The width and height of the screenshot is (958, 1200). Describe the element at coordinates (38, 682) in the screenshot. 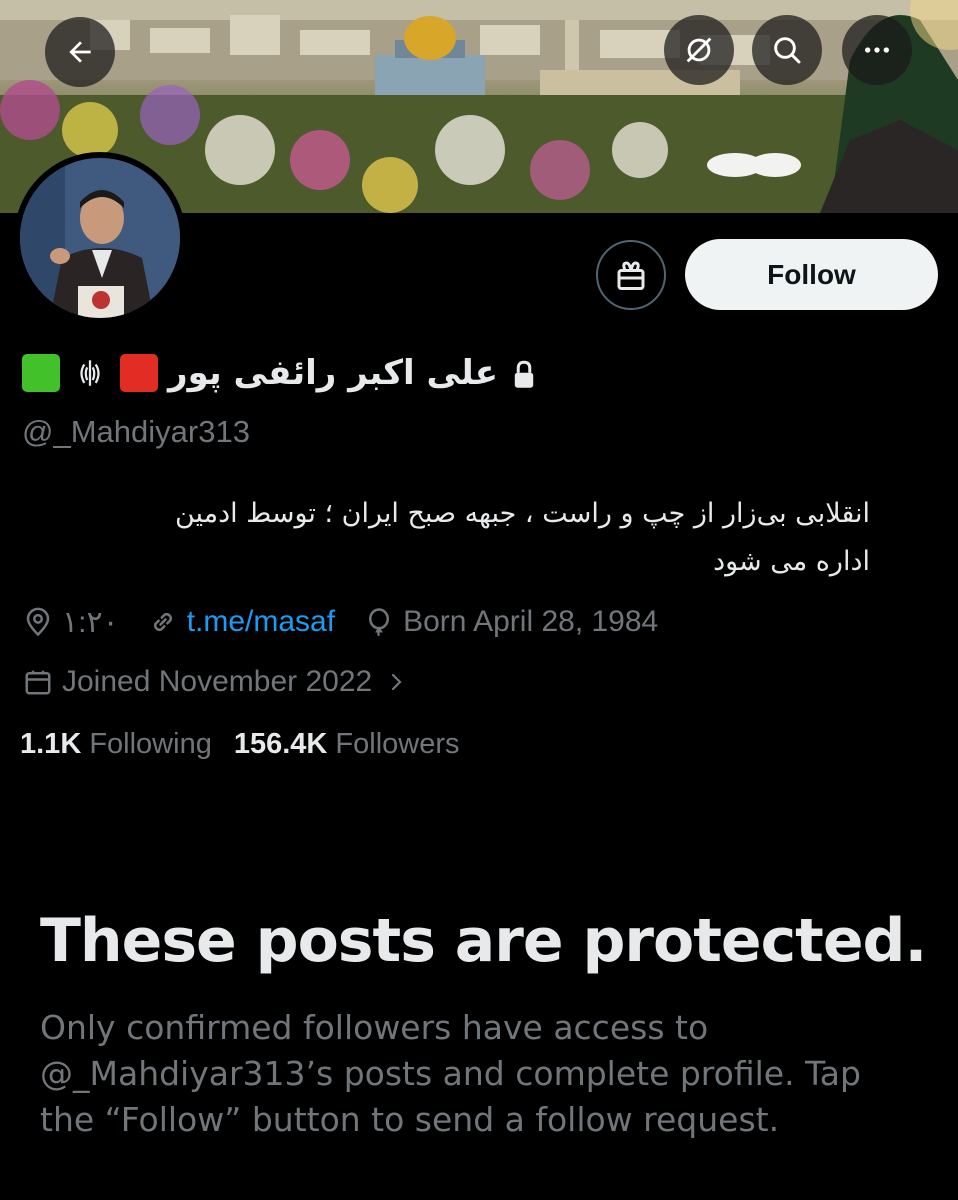

I see `calendar-icon` at that location.